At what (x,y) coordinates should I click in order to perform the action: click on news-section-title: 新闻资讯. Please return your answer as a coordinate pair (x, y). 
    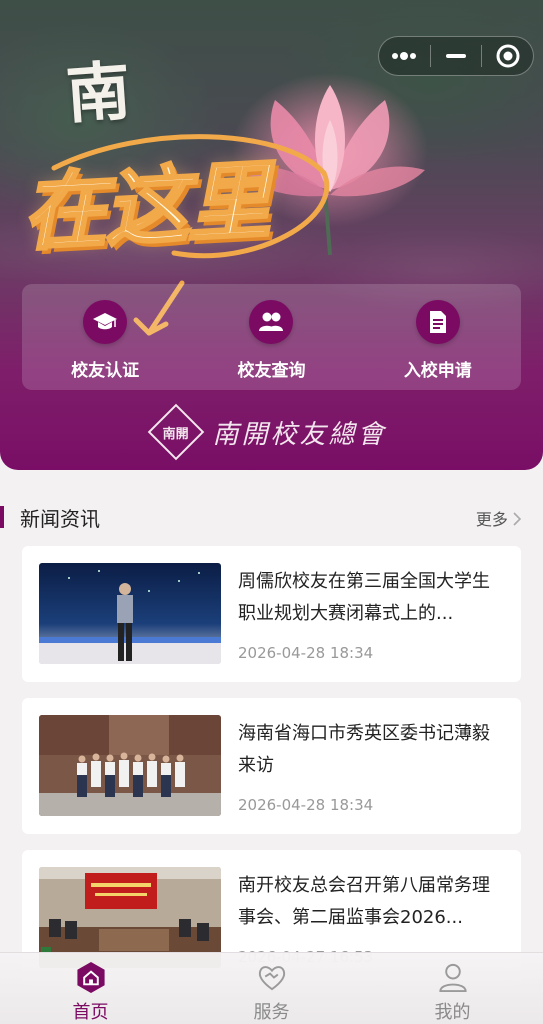
    Looking at the image, I should click on (60, 519).